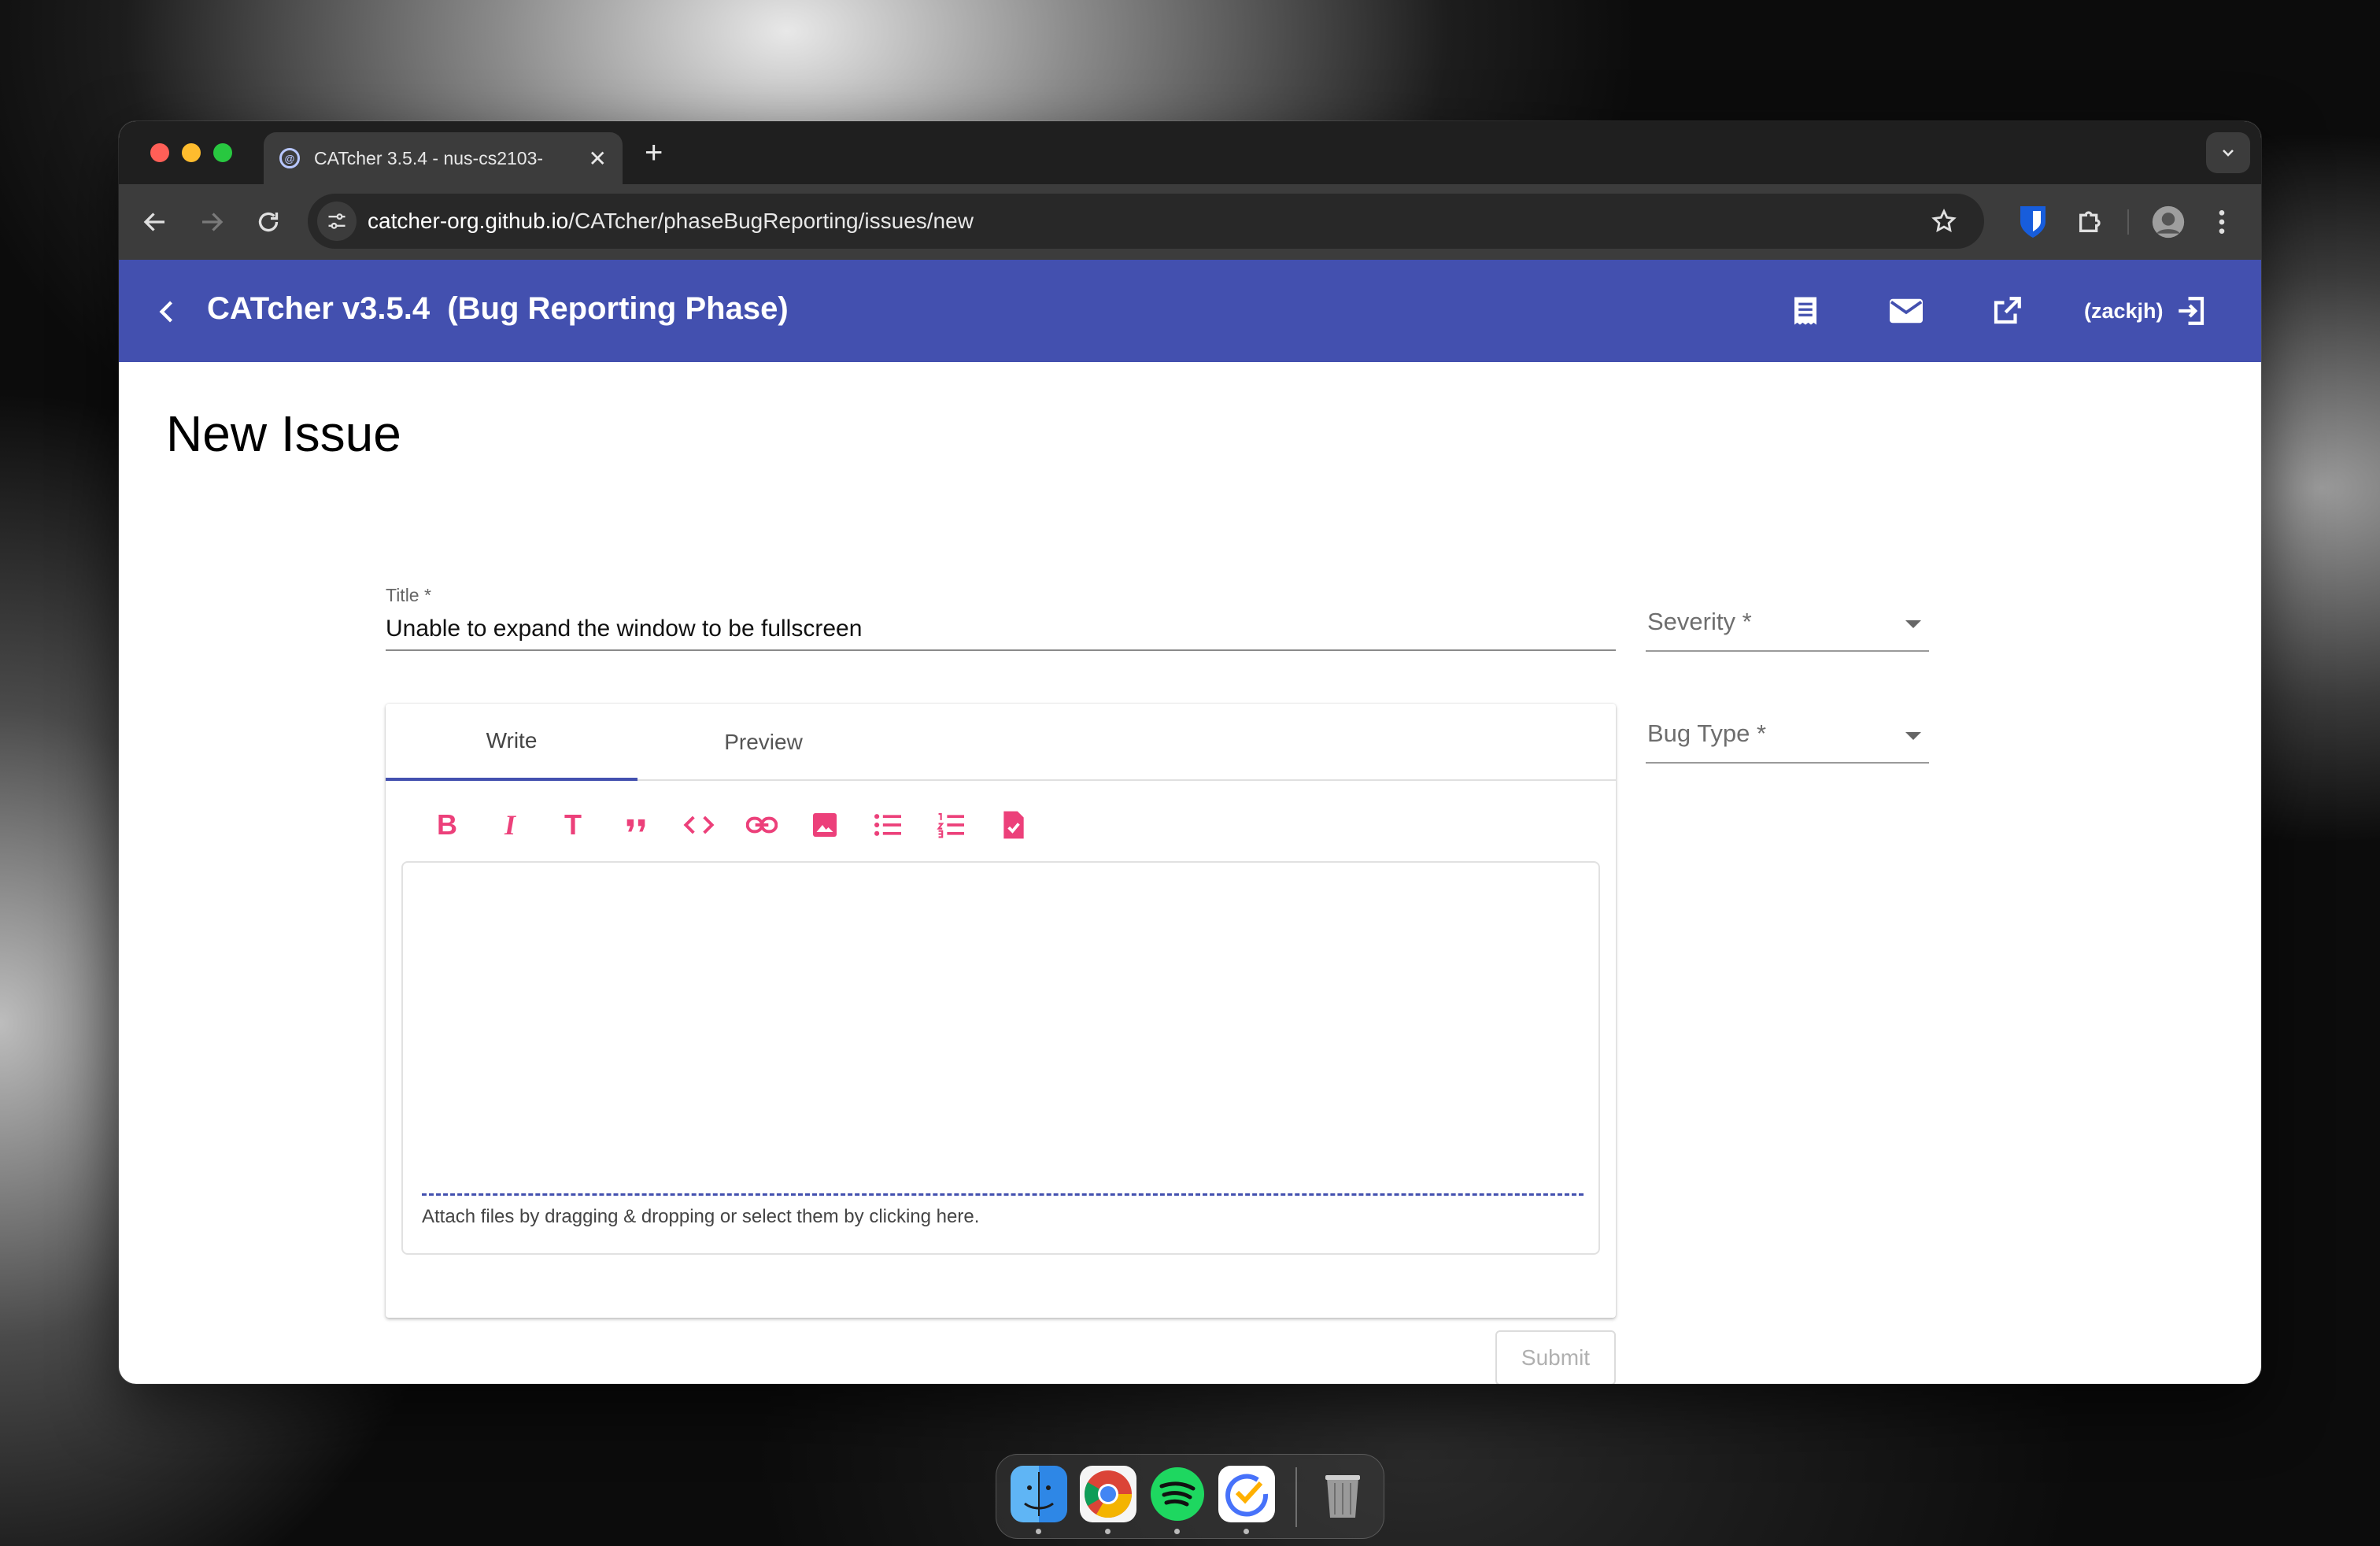 This screenshot has width=2380, height=1546. Describe the element at coordinates (498, 308) in the screenshot. I see `app-title: CATcher v3.5.4 (Bug Reporting Phase)` at that location.